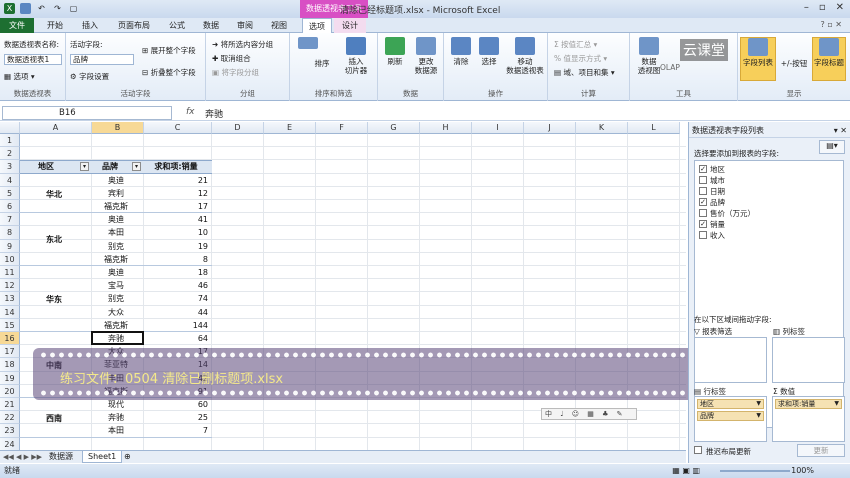 Image resolution: width=850 pixels, height=478 pixels. What do you see at coordinates (589, 414) in the screenshot?
I see `ime-toolbar: 中 ♩ ☺ ▦ ♣ ✎` at bounding box center [589, 414].